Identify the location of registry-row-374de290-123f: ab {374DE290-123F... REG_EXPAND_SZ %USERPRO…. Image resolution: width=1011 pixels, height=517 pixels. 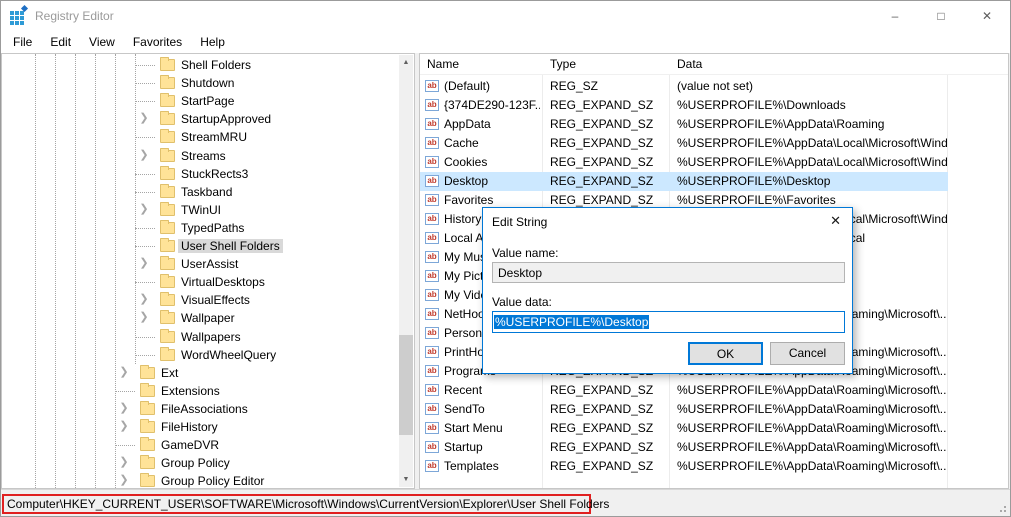
(684, 105).